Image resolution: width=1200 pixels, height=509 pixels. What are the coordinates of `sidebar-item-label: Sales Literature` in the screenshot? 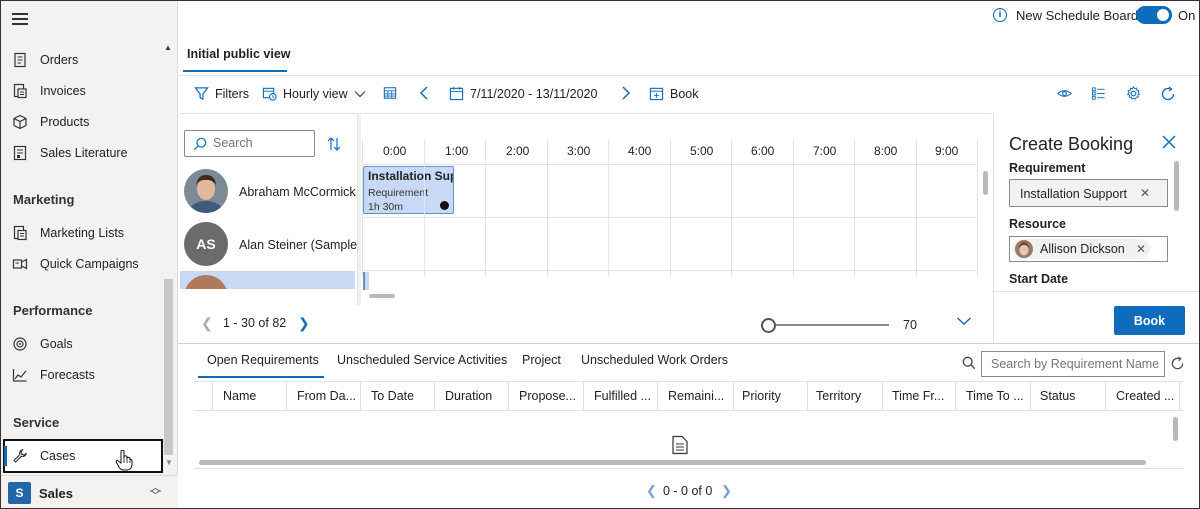 It's located at (84, 153).